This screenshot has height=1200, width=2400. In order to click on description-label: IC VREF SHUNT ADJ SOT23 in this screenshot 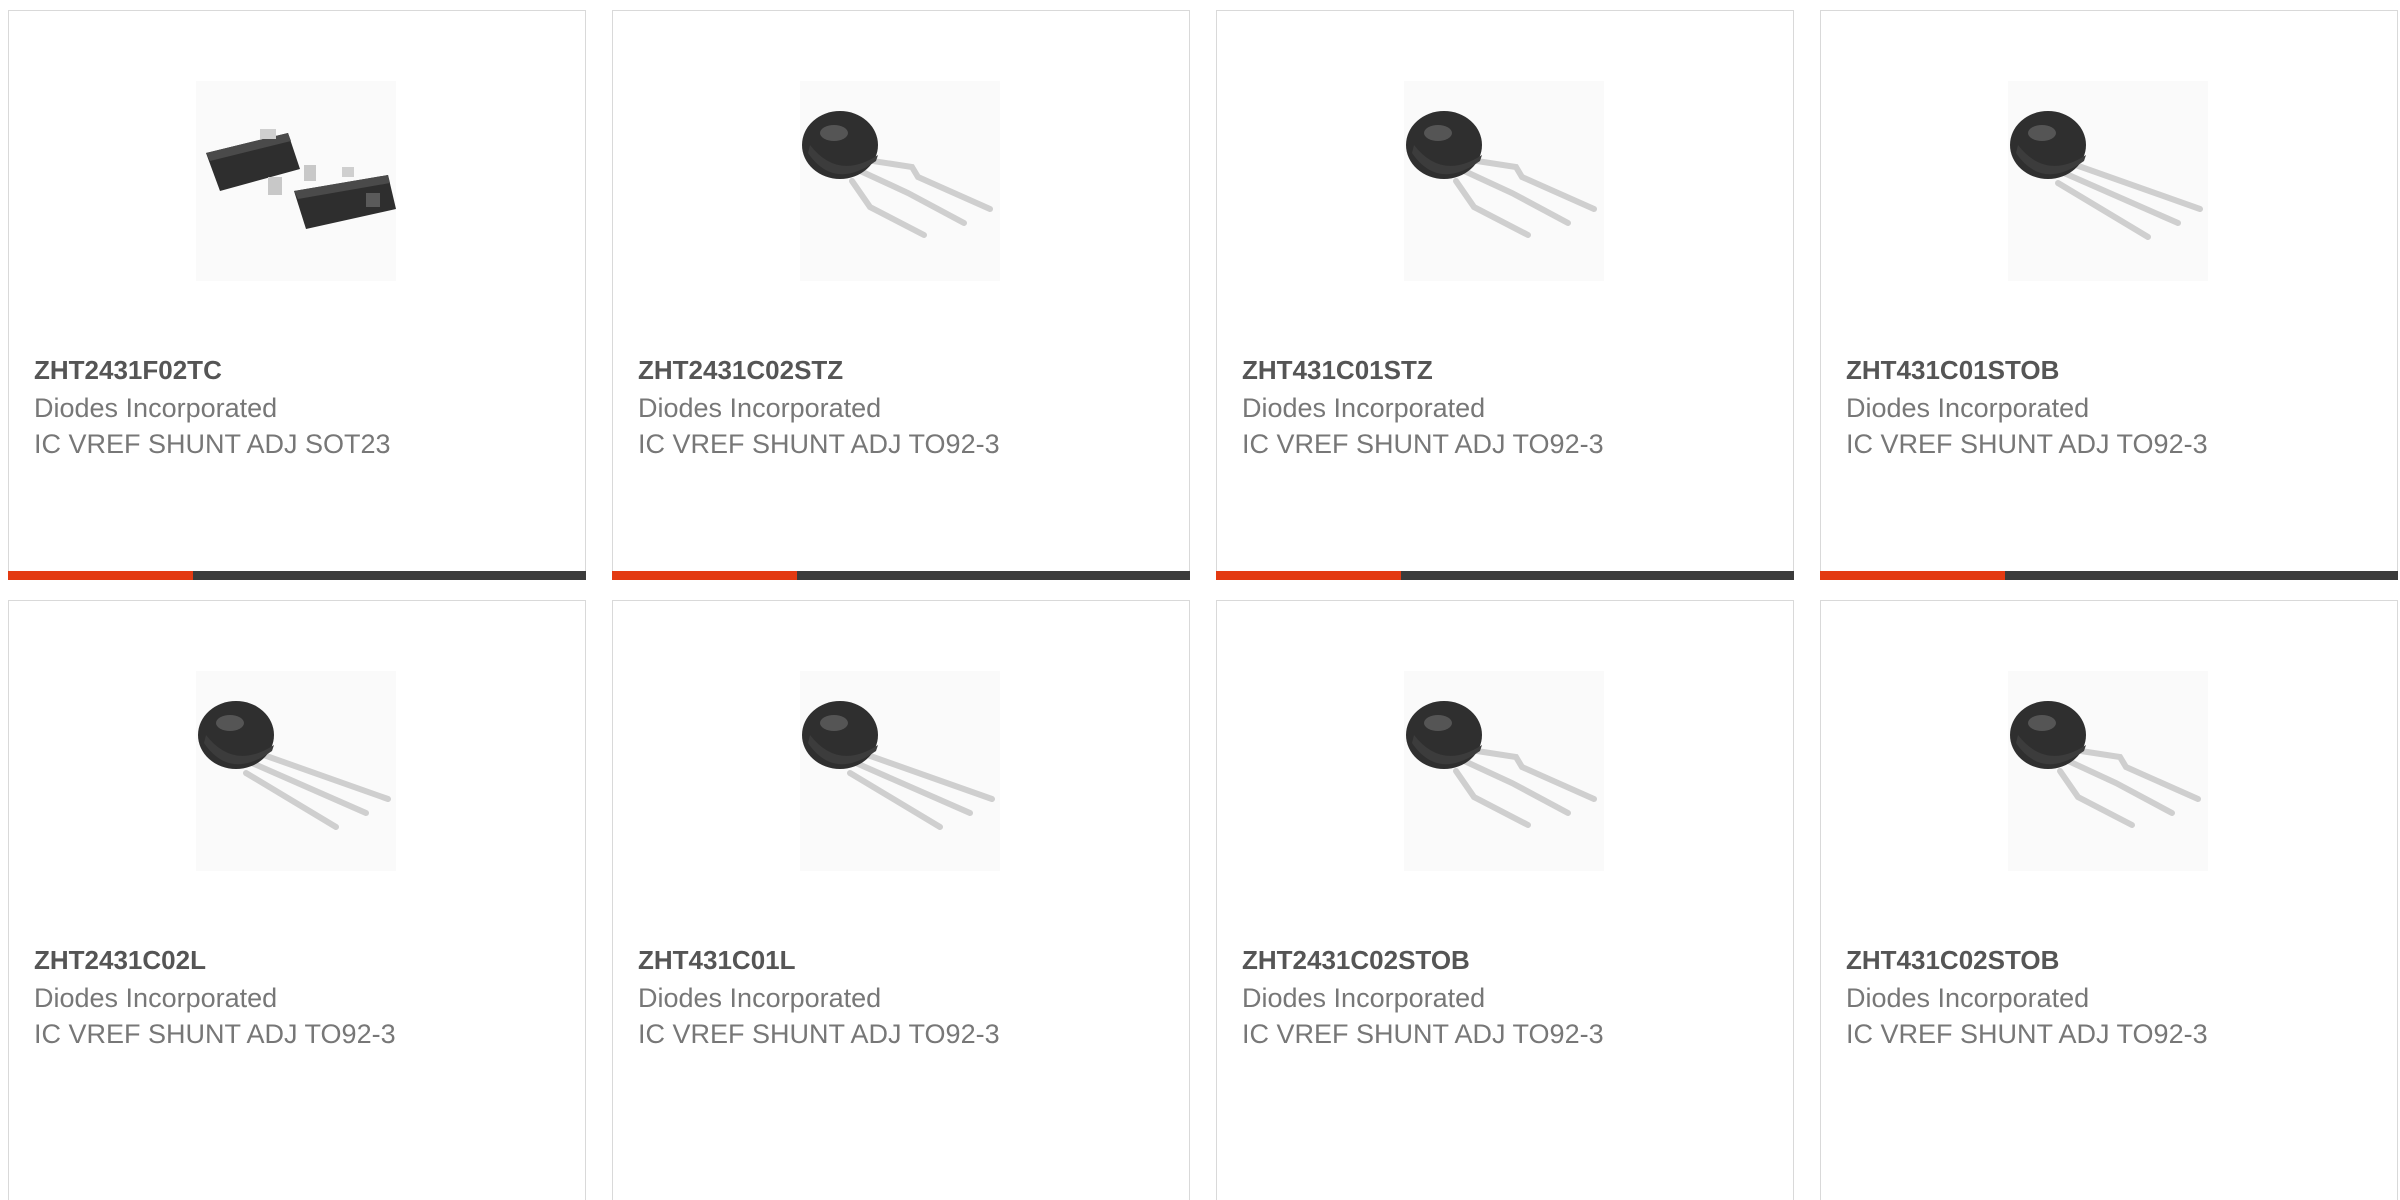, I will do `click(212, 444)`.